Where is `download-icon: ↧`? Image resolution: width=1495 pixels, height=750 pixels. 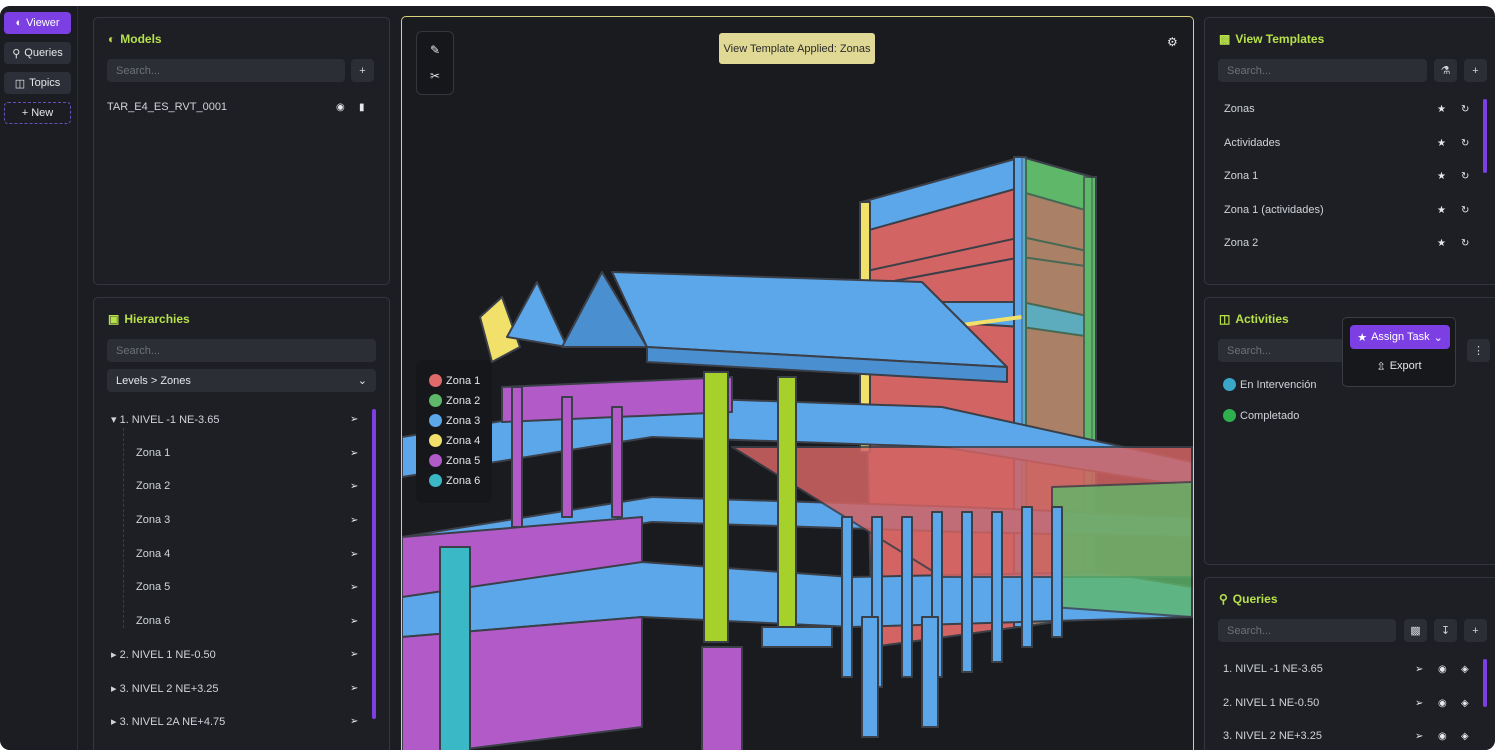 download-icon: ↧ is located at coordinates (1445, 631).